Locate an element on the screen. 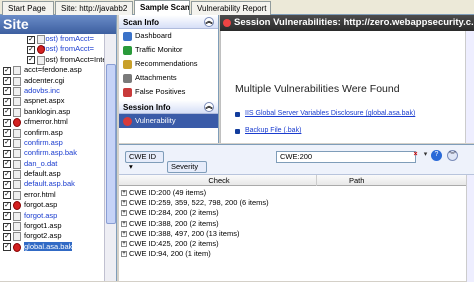 This screenshot has width=474, height=282. tree-item: ✓ global.asa.bak is located at coordinates (52, 246).